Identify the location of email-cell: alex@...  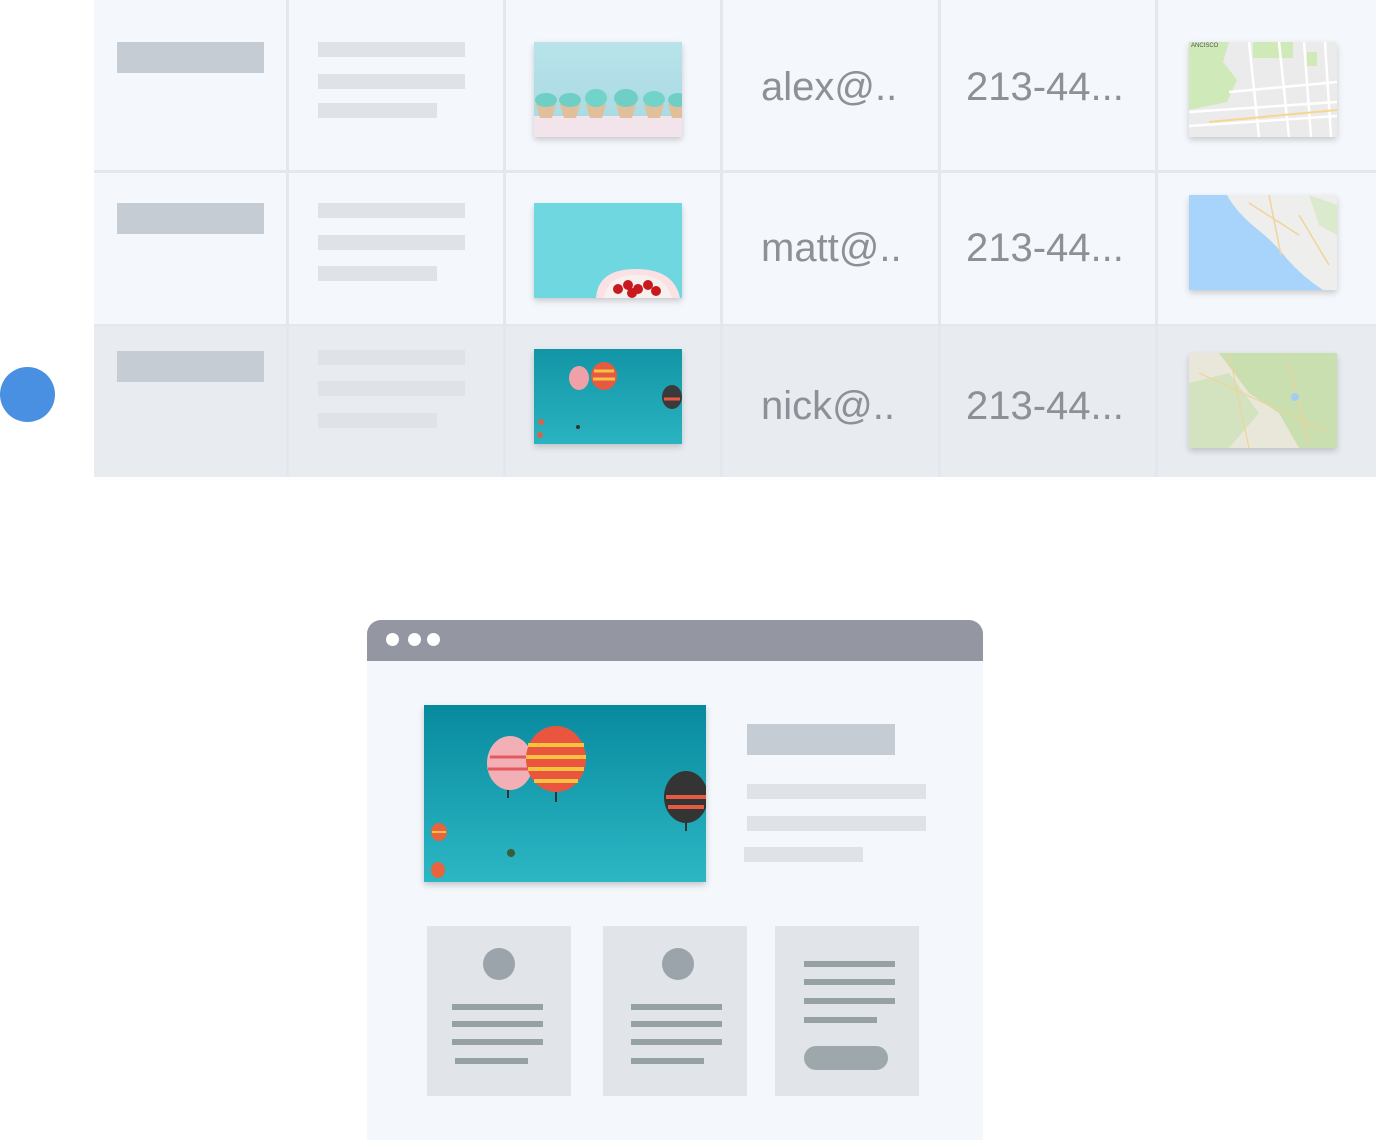
(829, 87).